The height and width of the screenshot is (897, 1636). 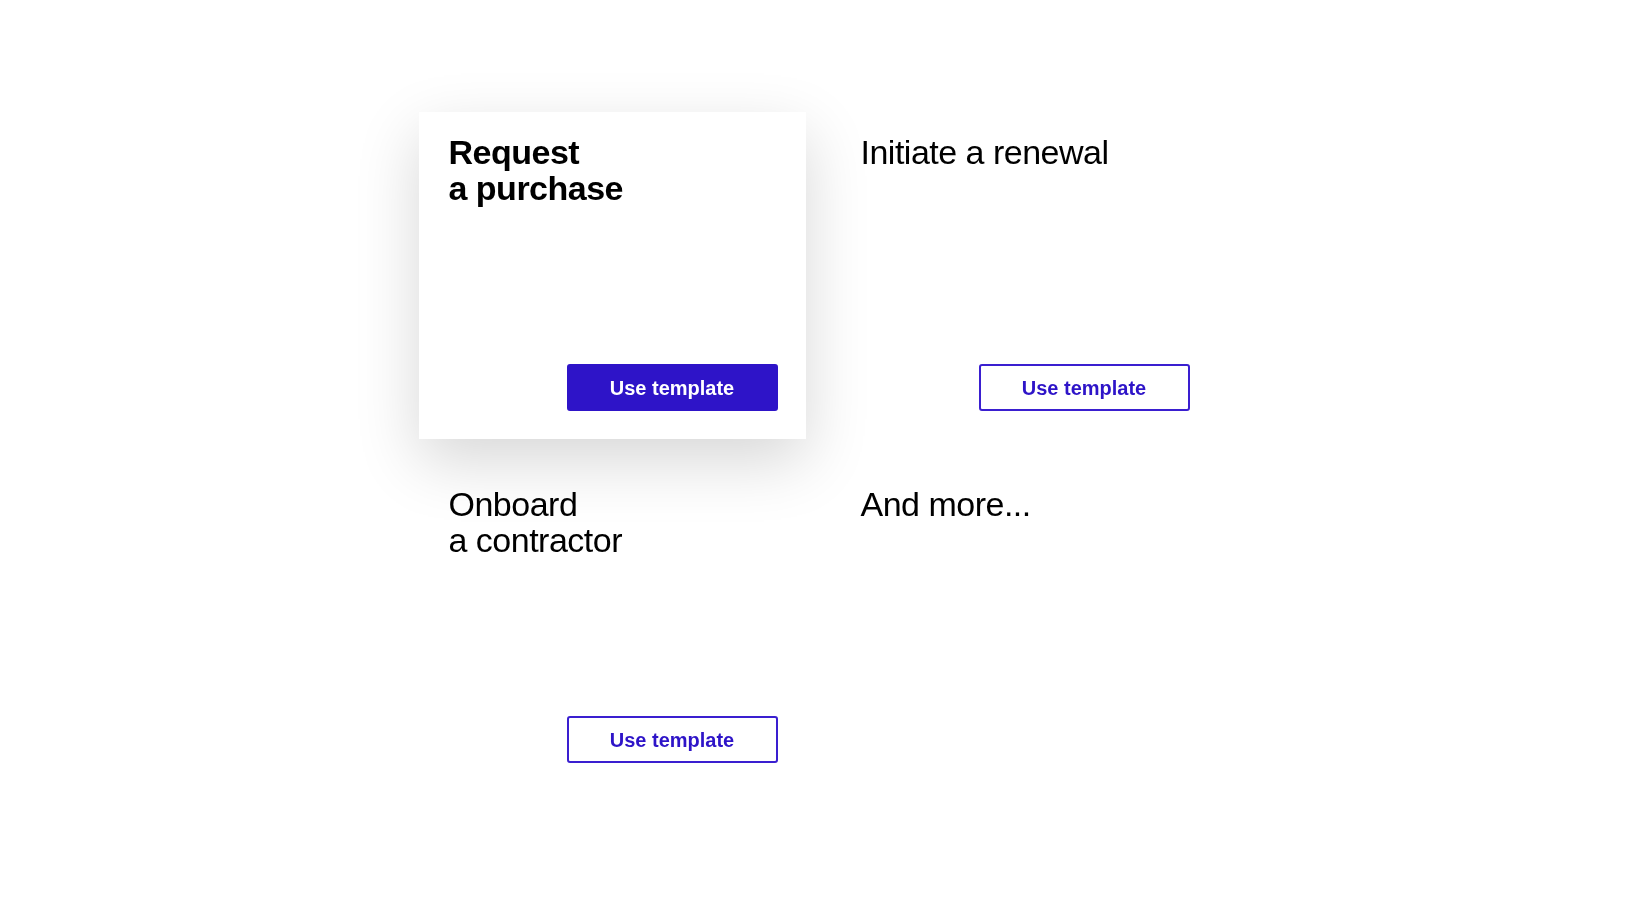 What do you see at coordinates (984, 152) in the screenshot?
I see `template-title: Initiate a renewal` at bounding box center [984, 152].